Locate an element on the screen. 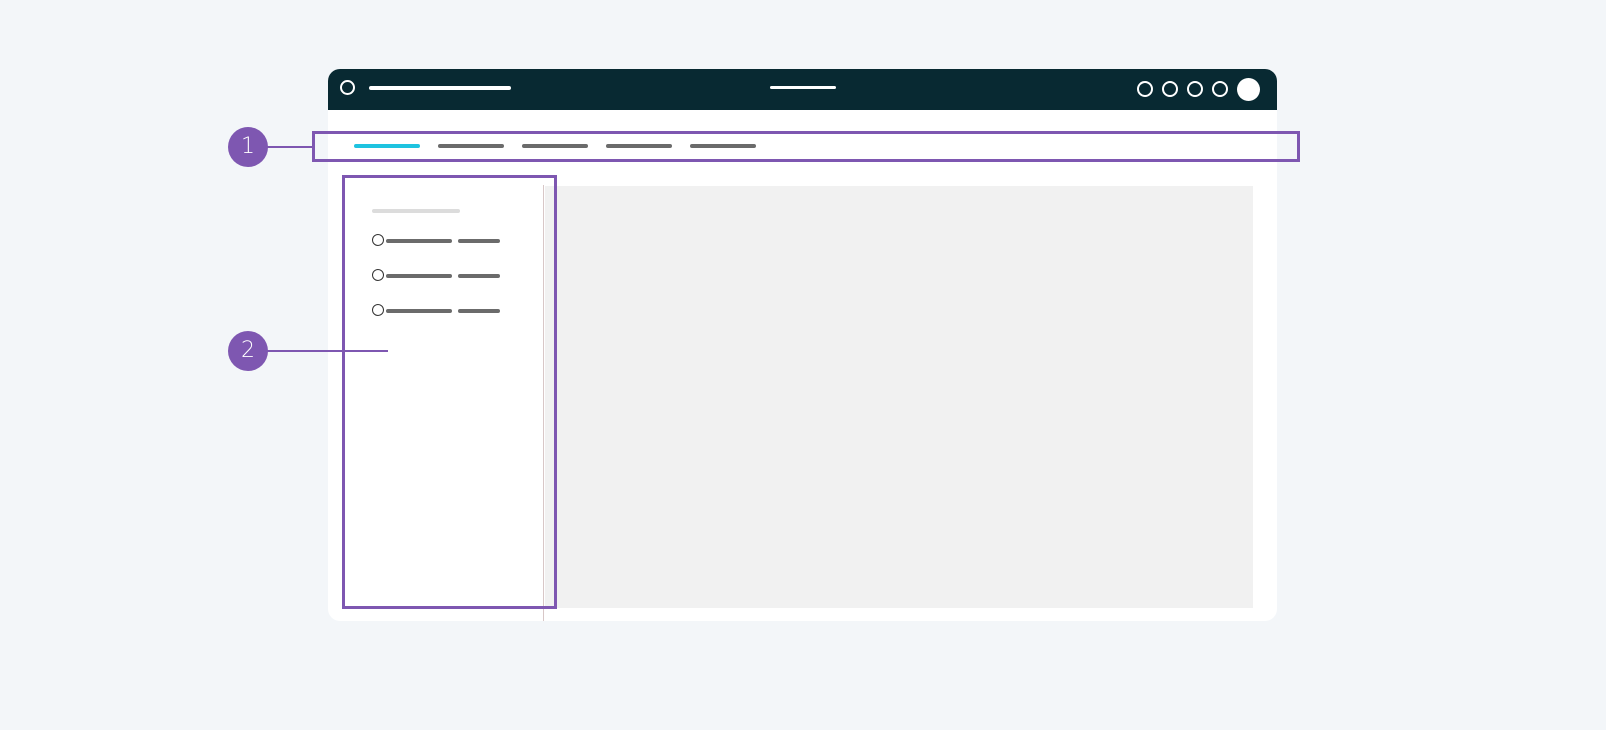 This screenshot has width=1606, height=730. global-header is located at coordinates (802, 89).